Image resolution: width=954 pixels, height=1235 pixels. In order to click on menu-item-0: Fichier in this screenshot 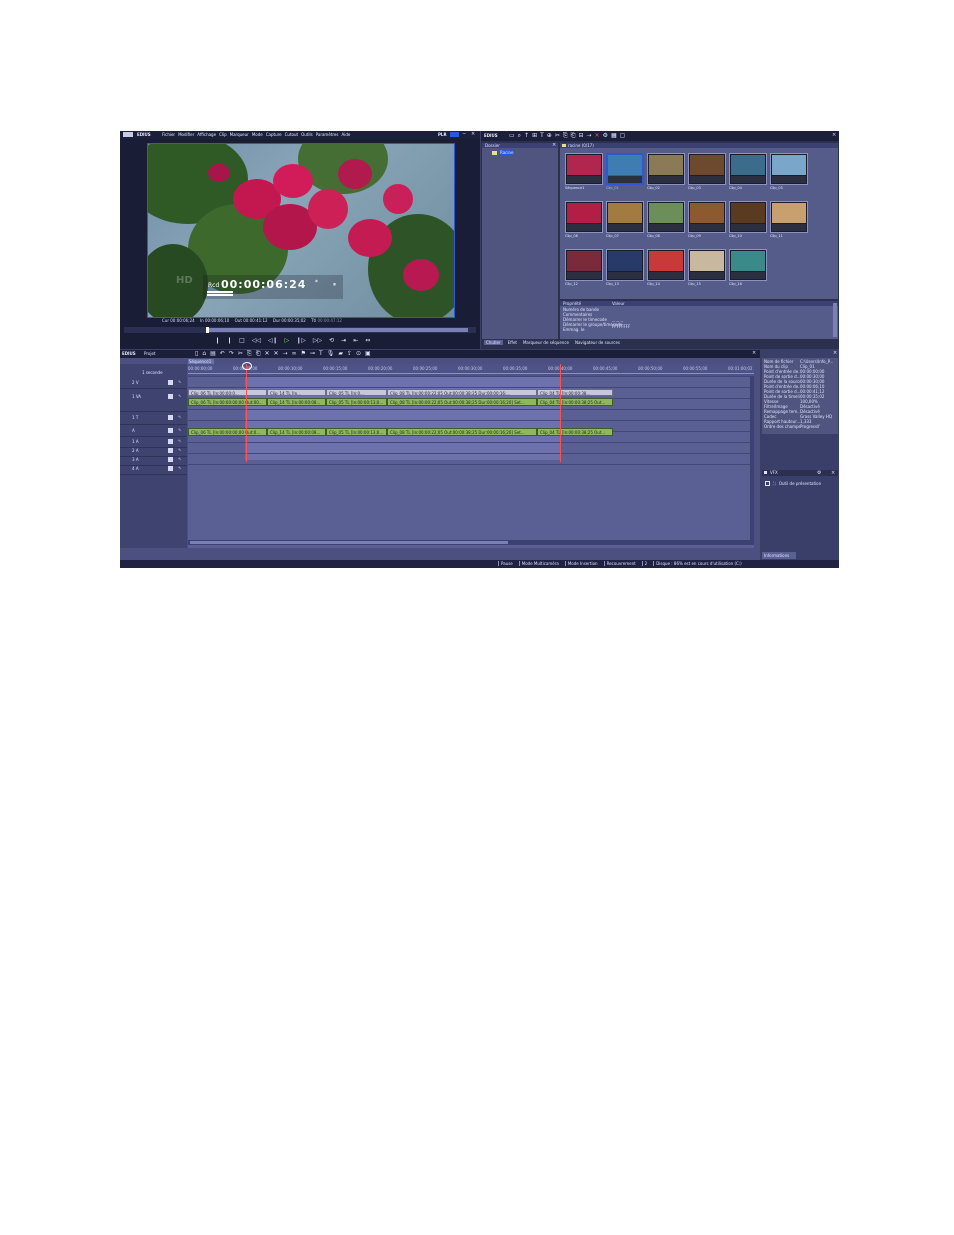, I will do `click(168, 134)`.